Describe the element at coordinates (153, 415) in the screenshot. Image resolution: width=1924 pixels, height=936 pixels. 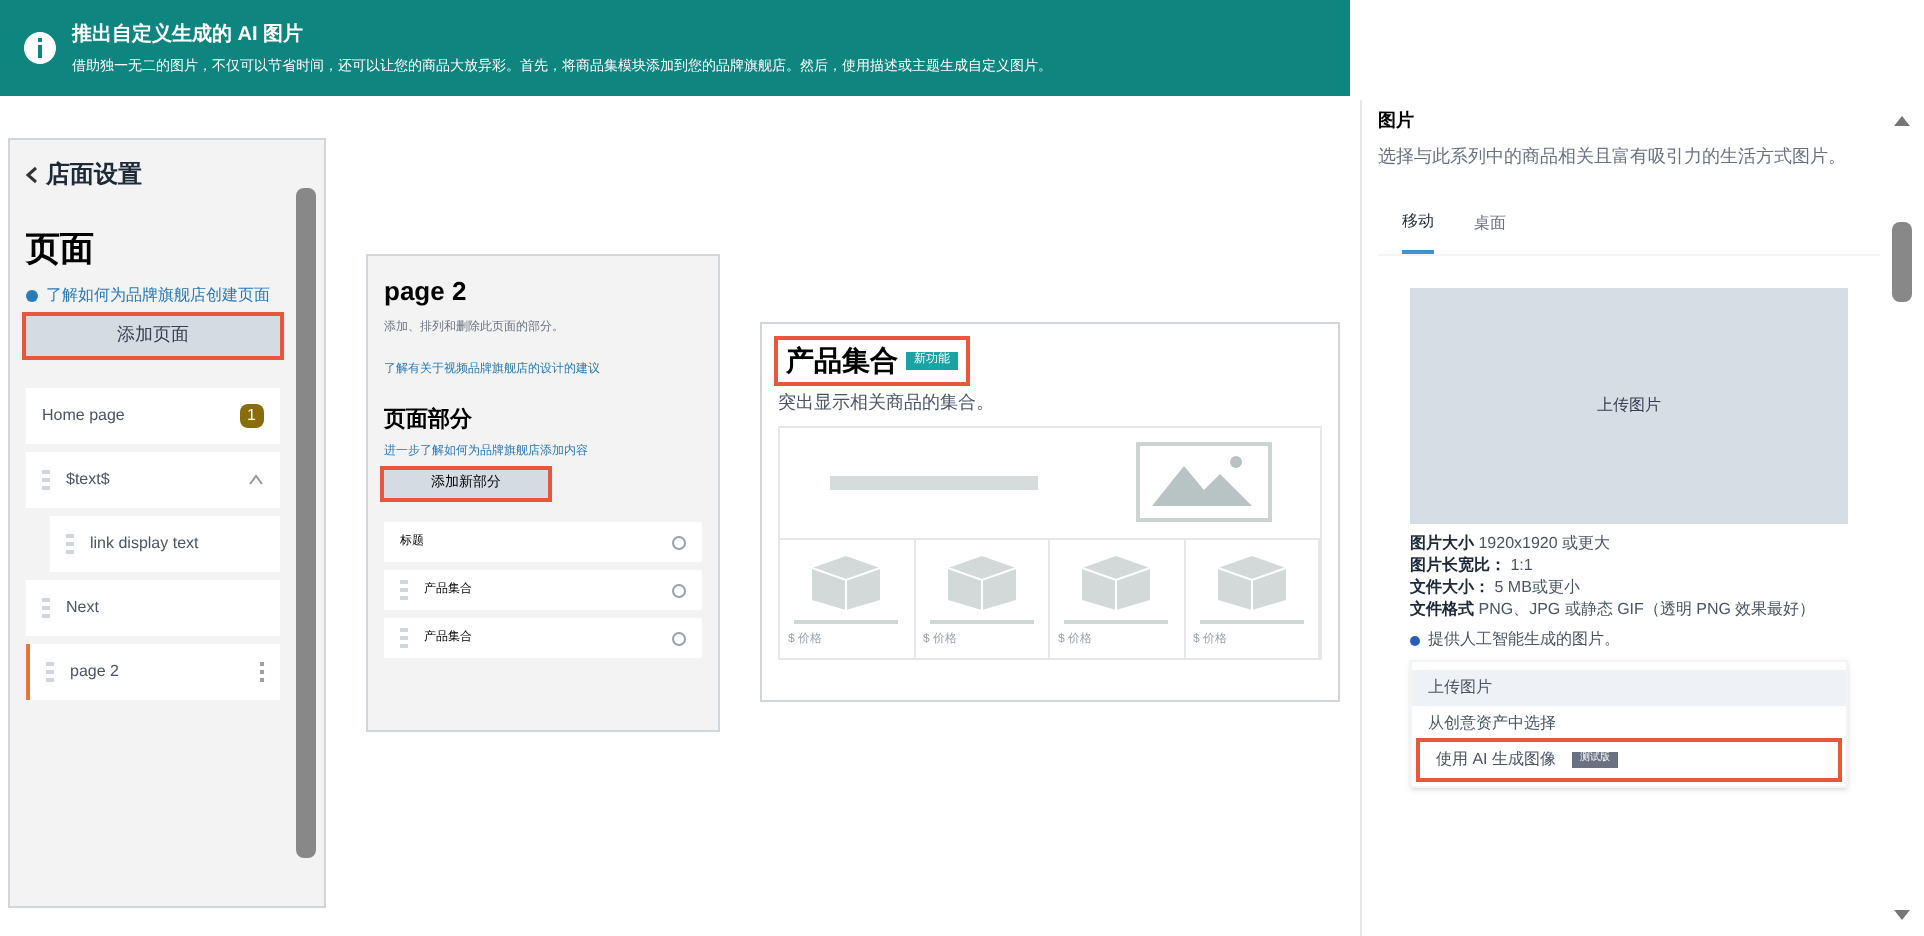
I see `page-item: Home page 1` at that location.